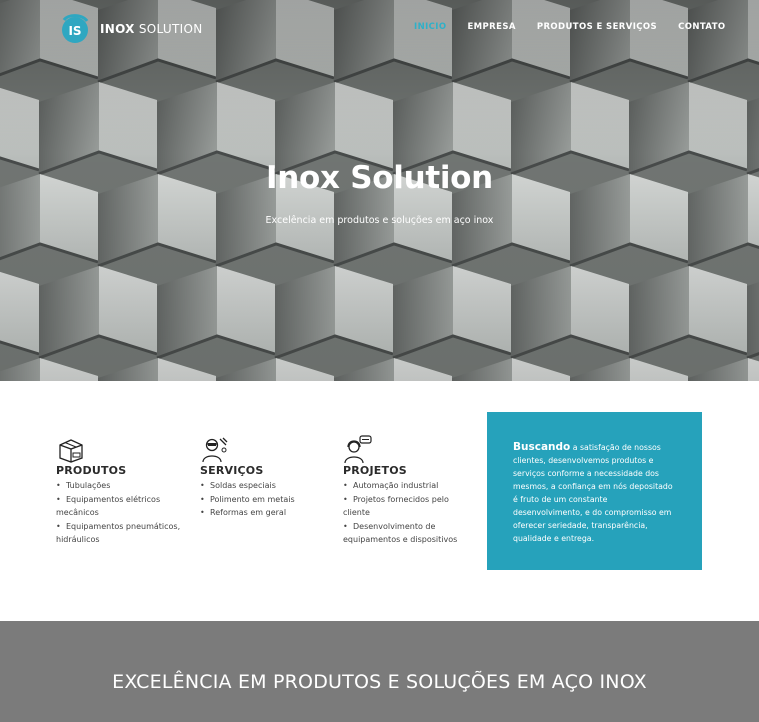 This screenshot has height=722, width=759. Describe the element at coordinates (542, 447) in the screenshot. I see `about-lead: Buscando` at that location.